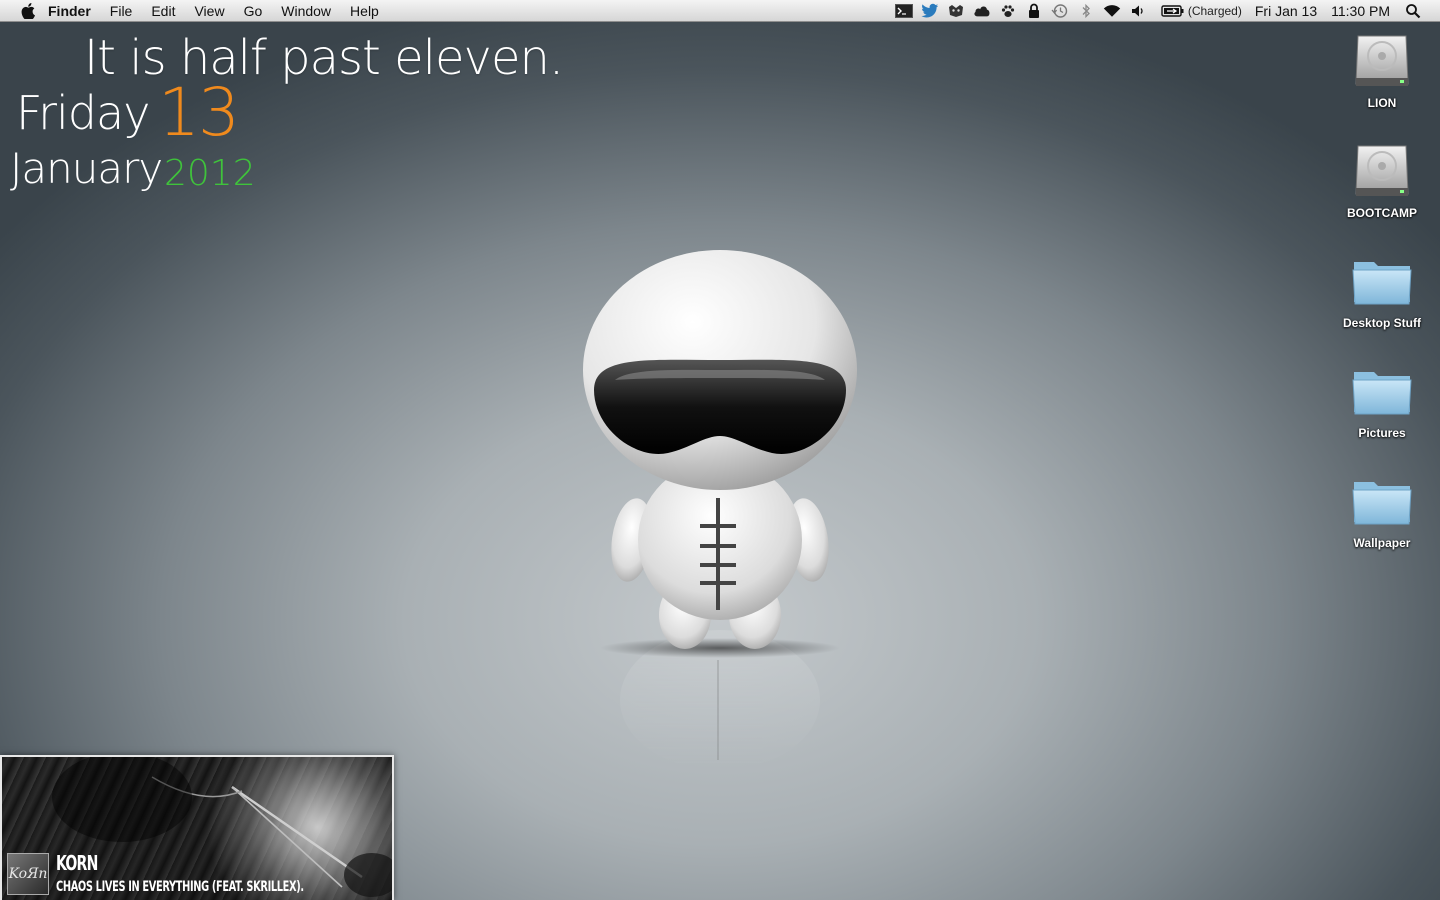 Image resolution: width=1440 pixels, height=900 pixels. I want to click on desktop-icon-desktop-stuff: Desktop Stuff, so click(1382, 289).